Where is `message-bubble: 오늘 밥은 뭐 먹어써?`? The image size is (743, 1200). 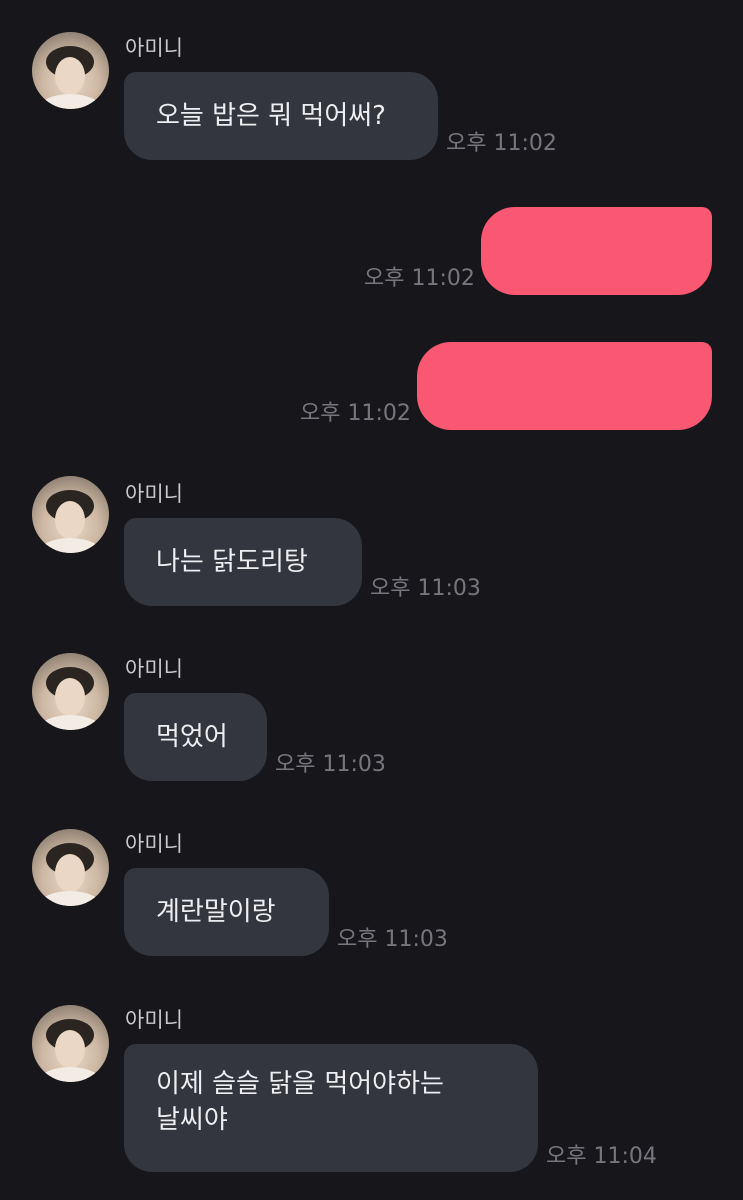
message-bubble: 오늘 밥은 뭐 먹어써? is located at coordinates (281, 116).